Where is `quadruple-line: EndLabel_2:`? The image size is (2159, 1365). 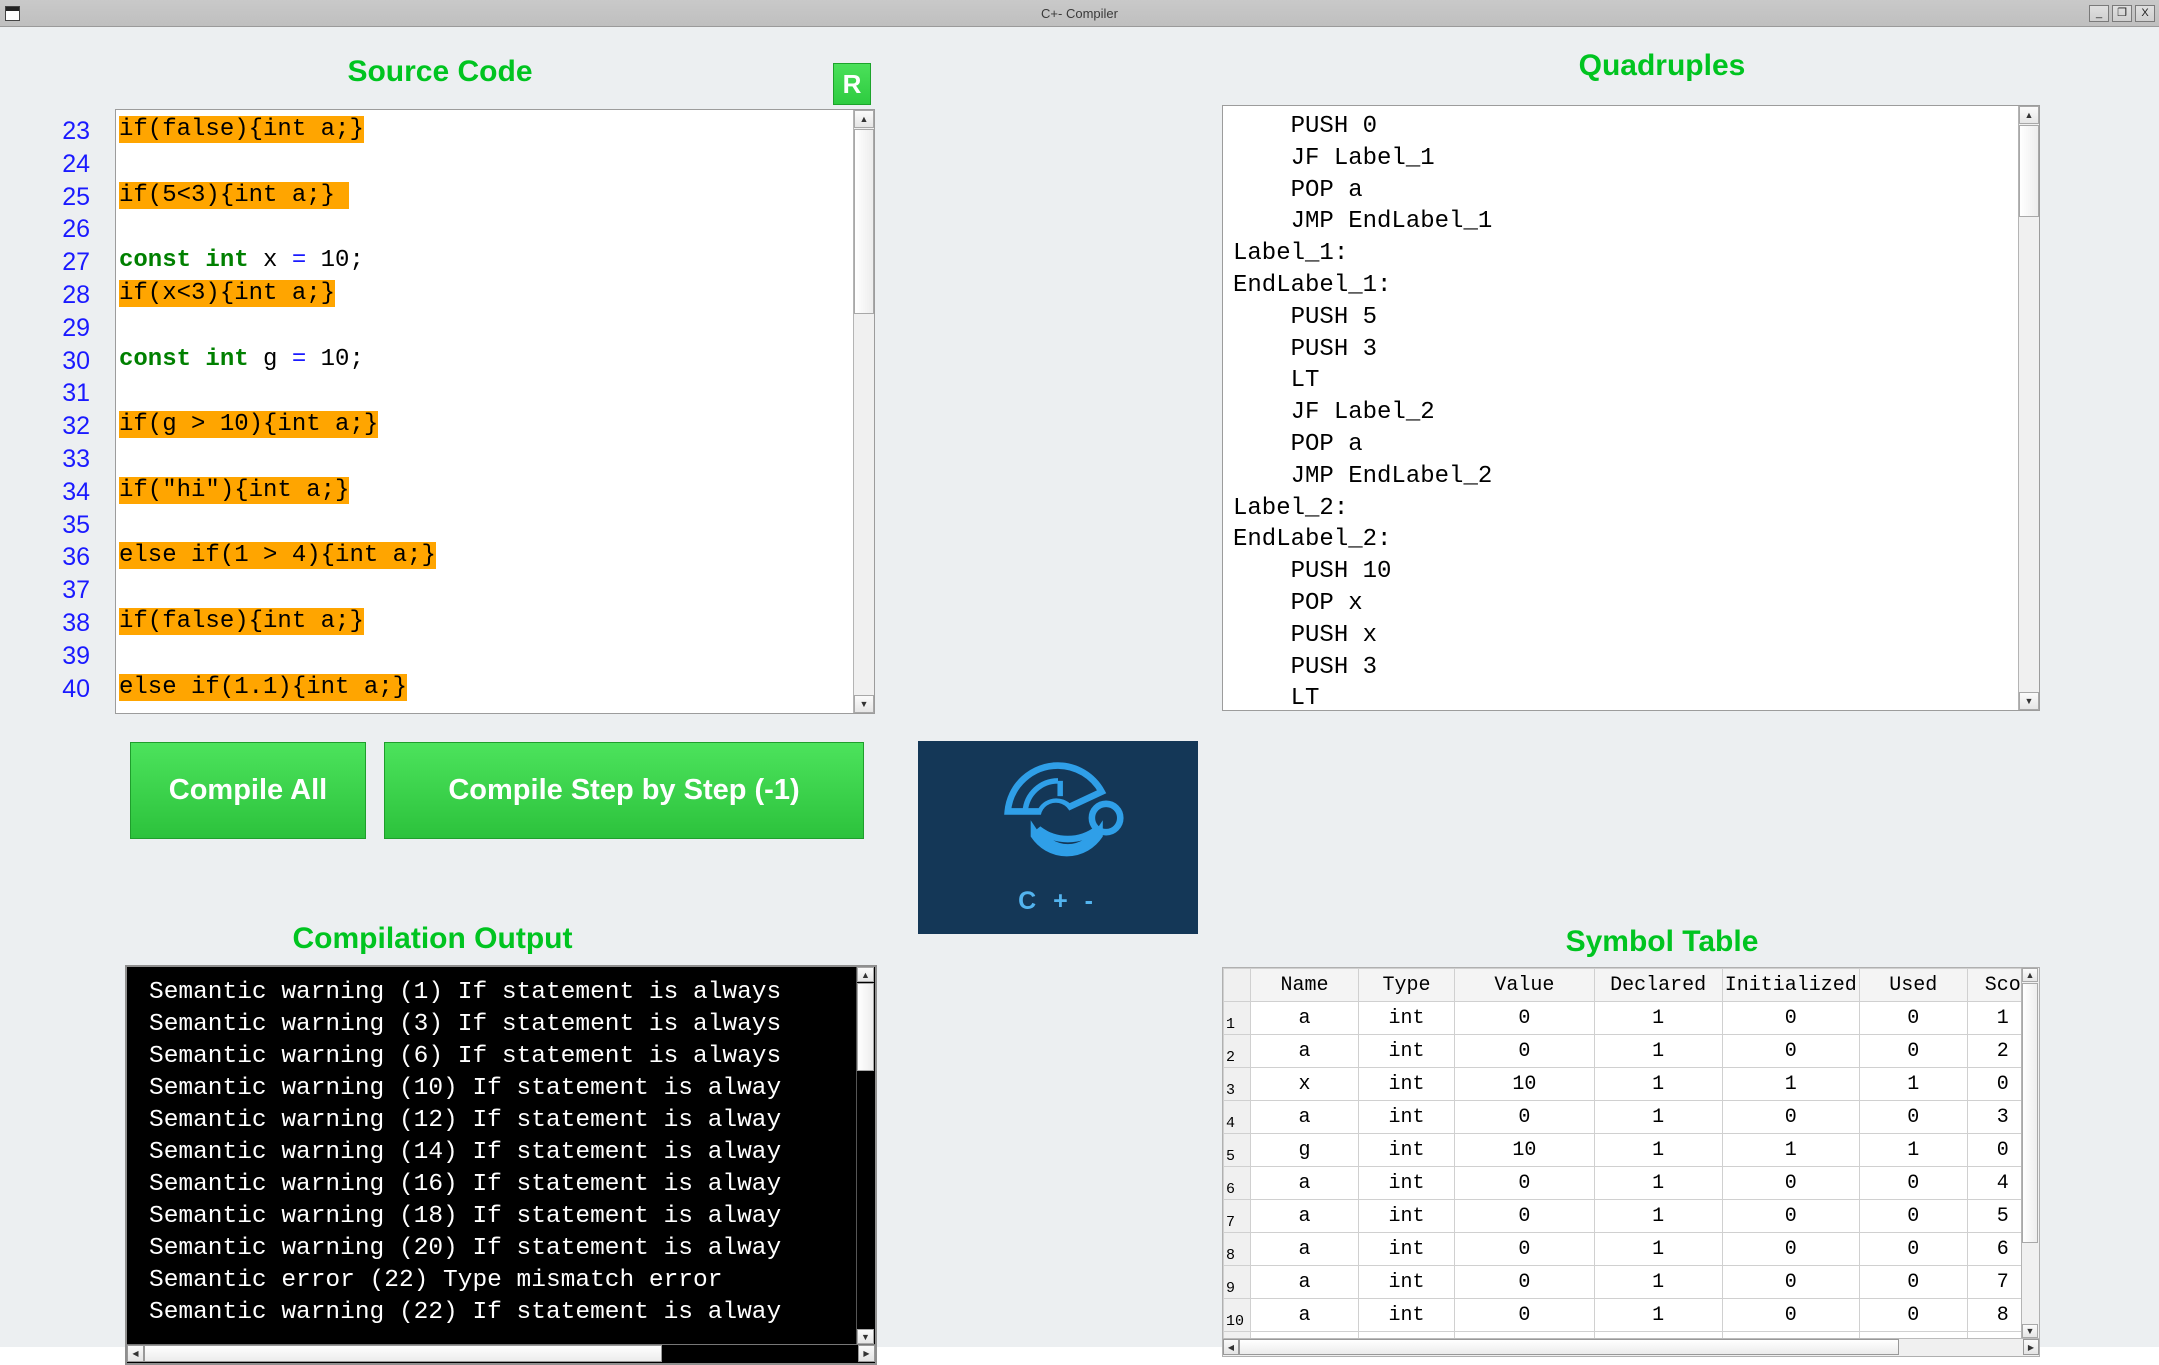 quadruple-line: EndLabel_2: is located at coordinates (1312, 540).